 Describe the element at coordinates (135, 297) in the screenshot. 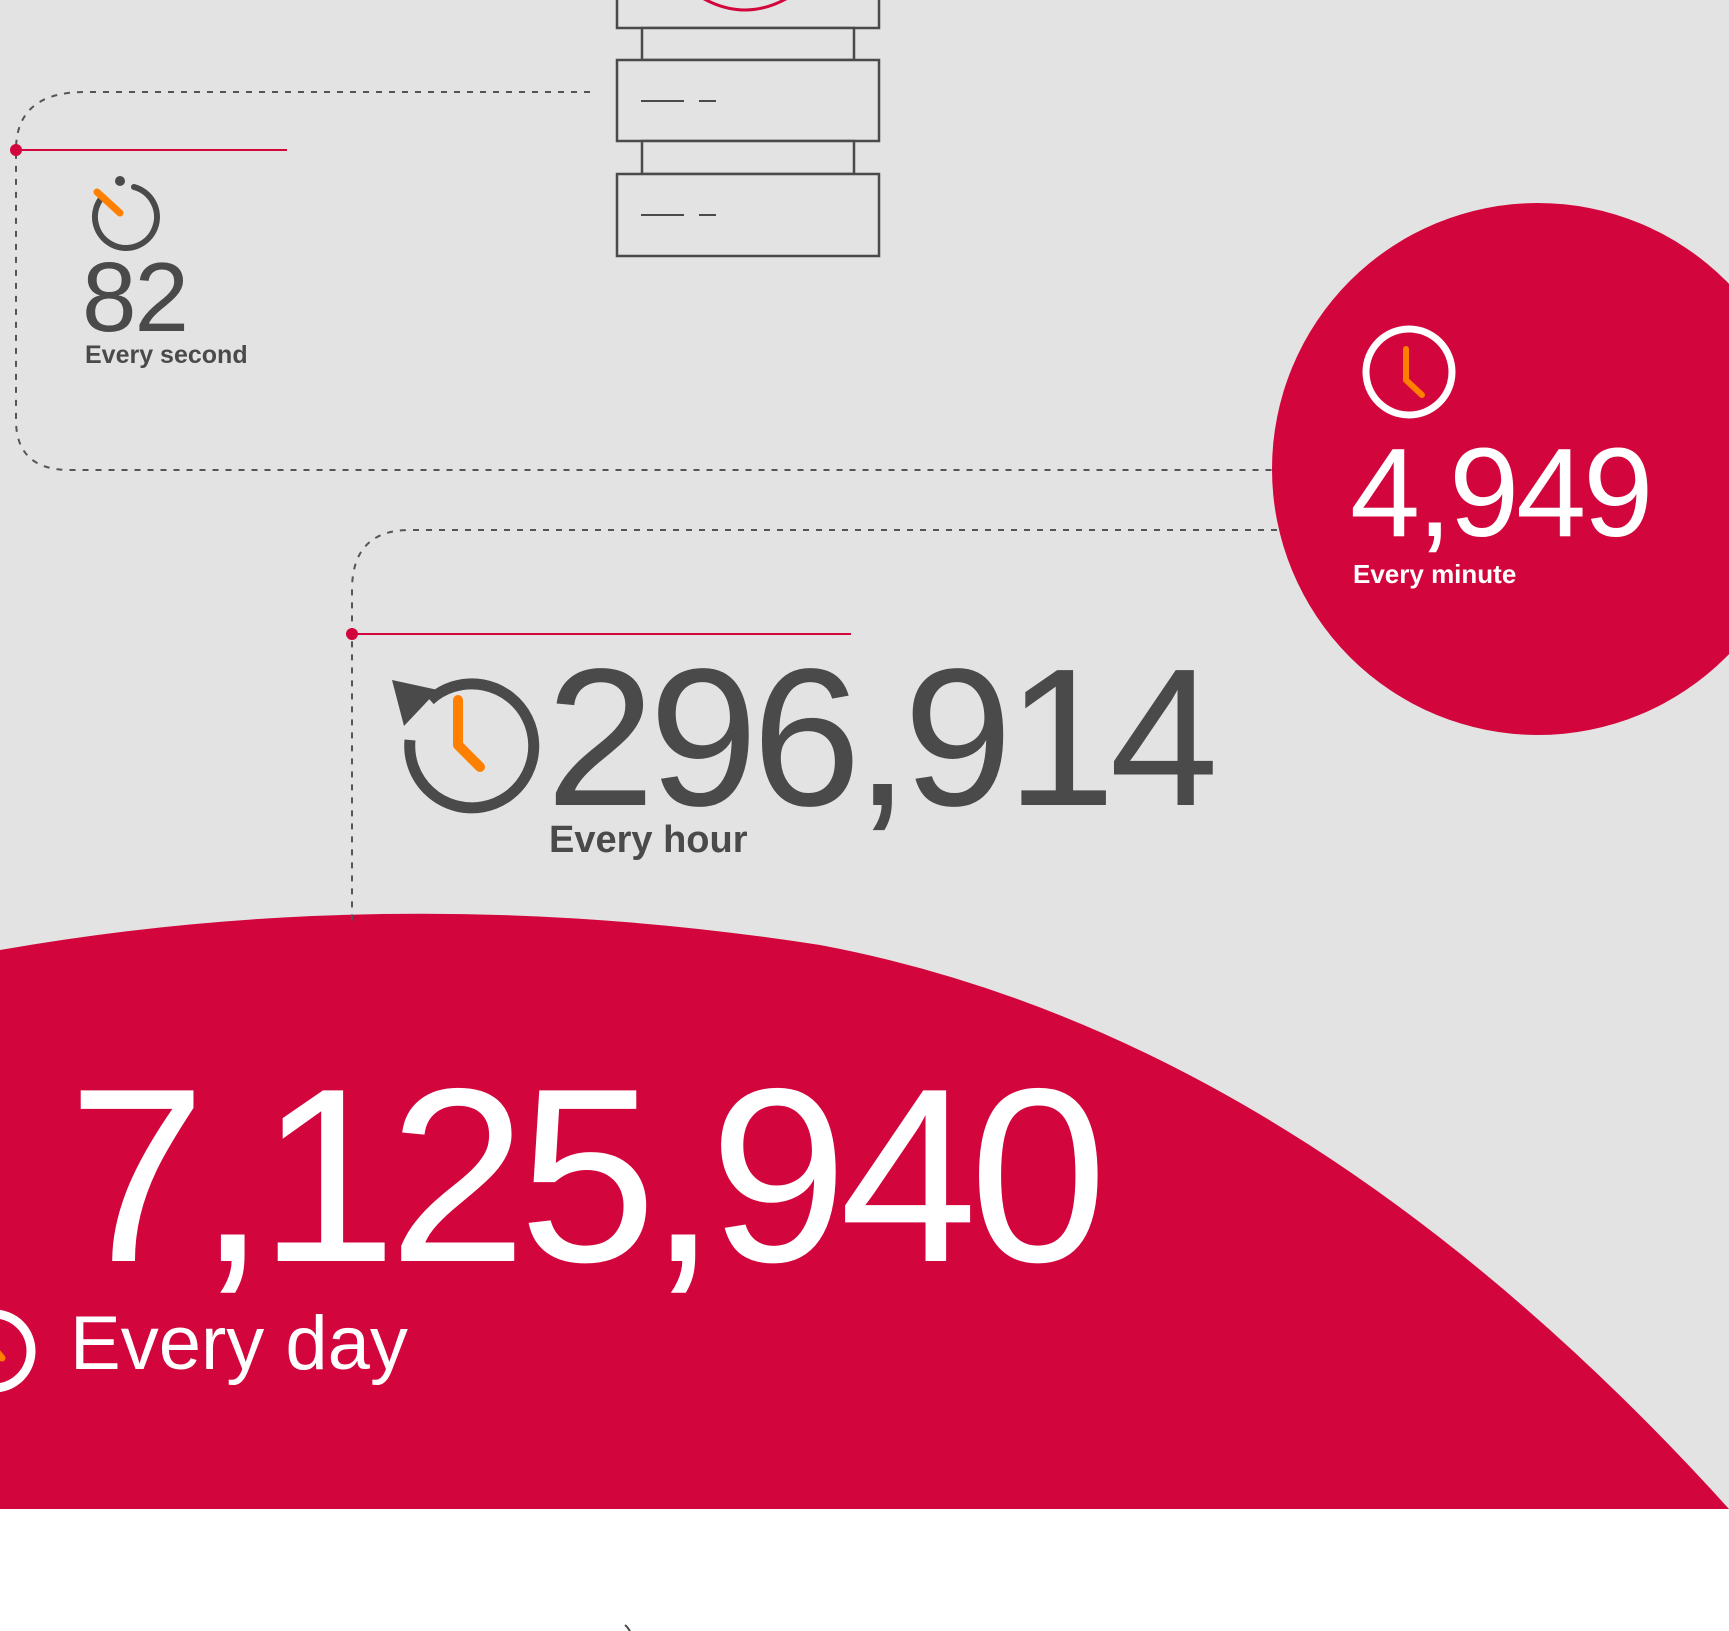

I see `second-value: 82` at that location.